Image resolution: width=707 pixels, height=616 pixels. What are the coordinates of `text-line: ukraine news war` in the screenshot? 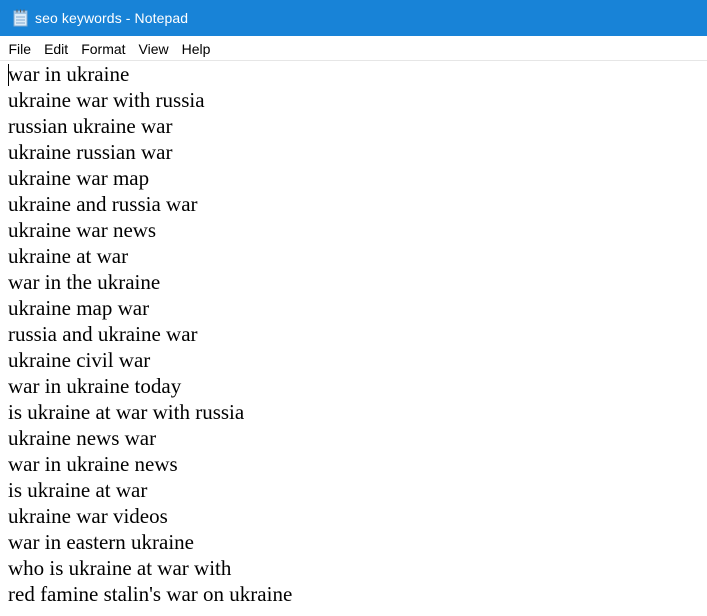 It's located at (82, 438).